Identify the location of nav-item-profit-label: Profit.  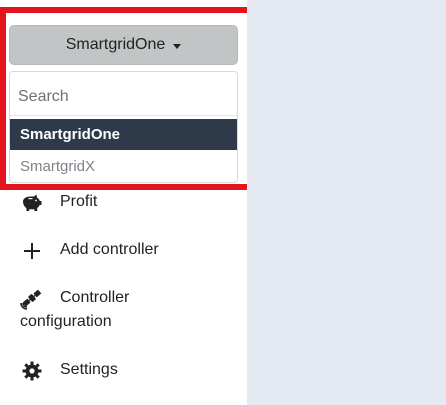
(79, 201).